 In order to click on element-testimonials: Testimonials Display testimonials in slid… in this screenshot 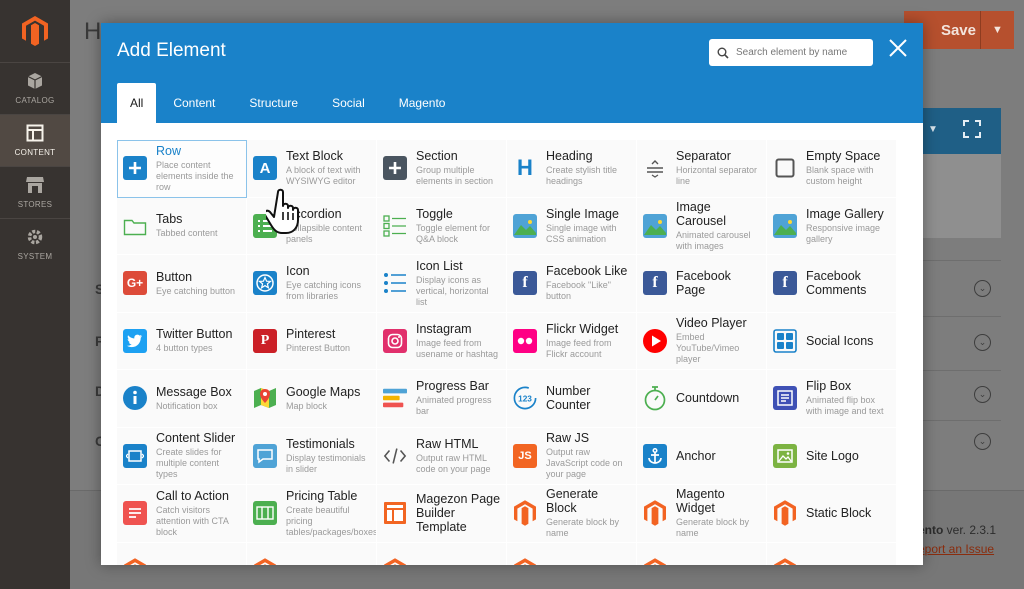, I will do `click(312, 456)`.